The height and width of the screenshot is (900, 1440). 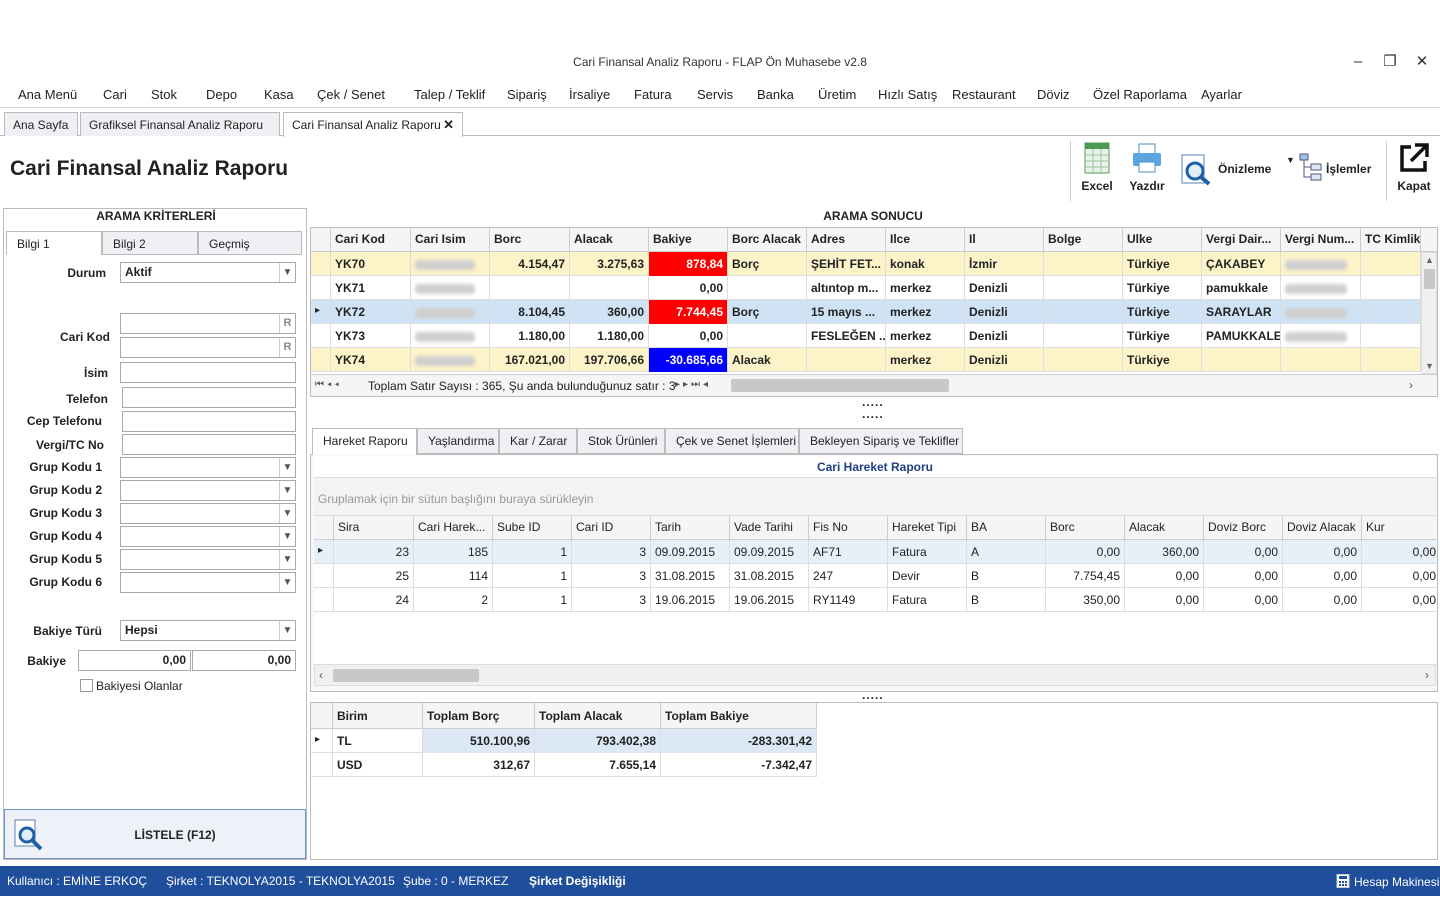 I want to click on col-birim: Birim, so click(x=378, y=715).